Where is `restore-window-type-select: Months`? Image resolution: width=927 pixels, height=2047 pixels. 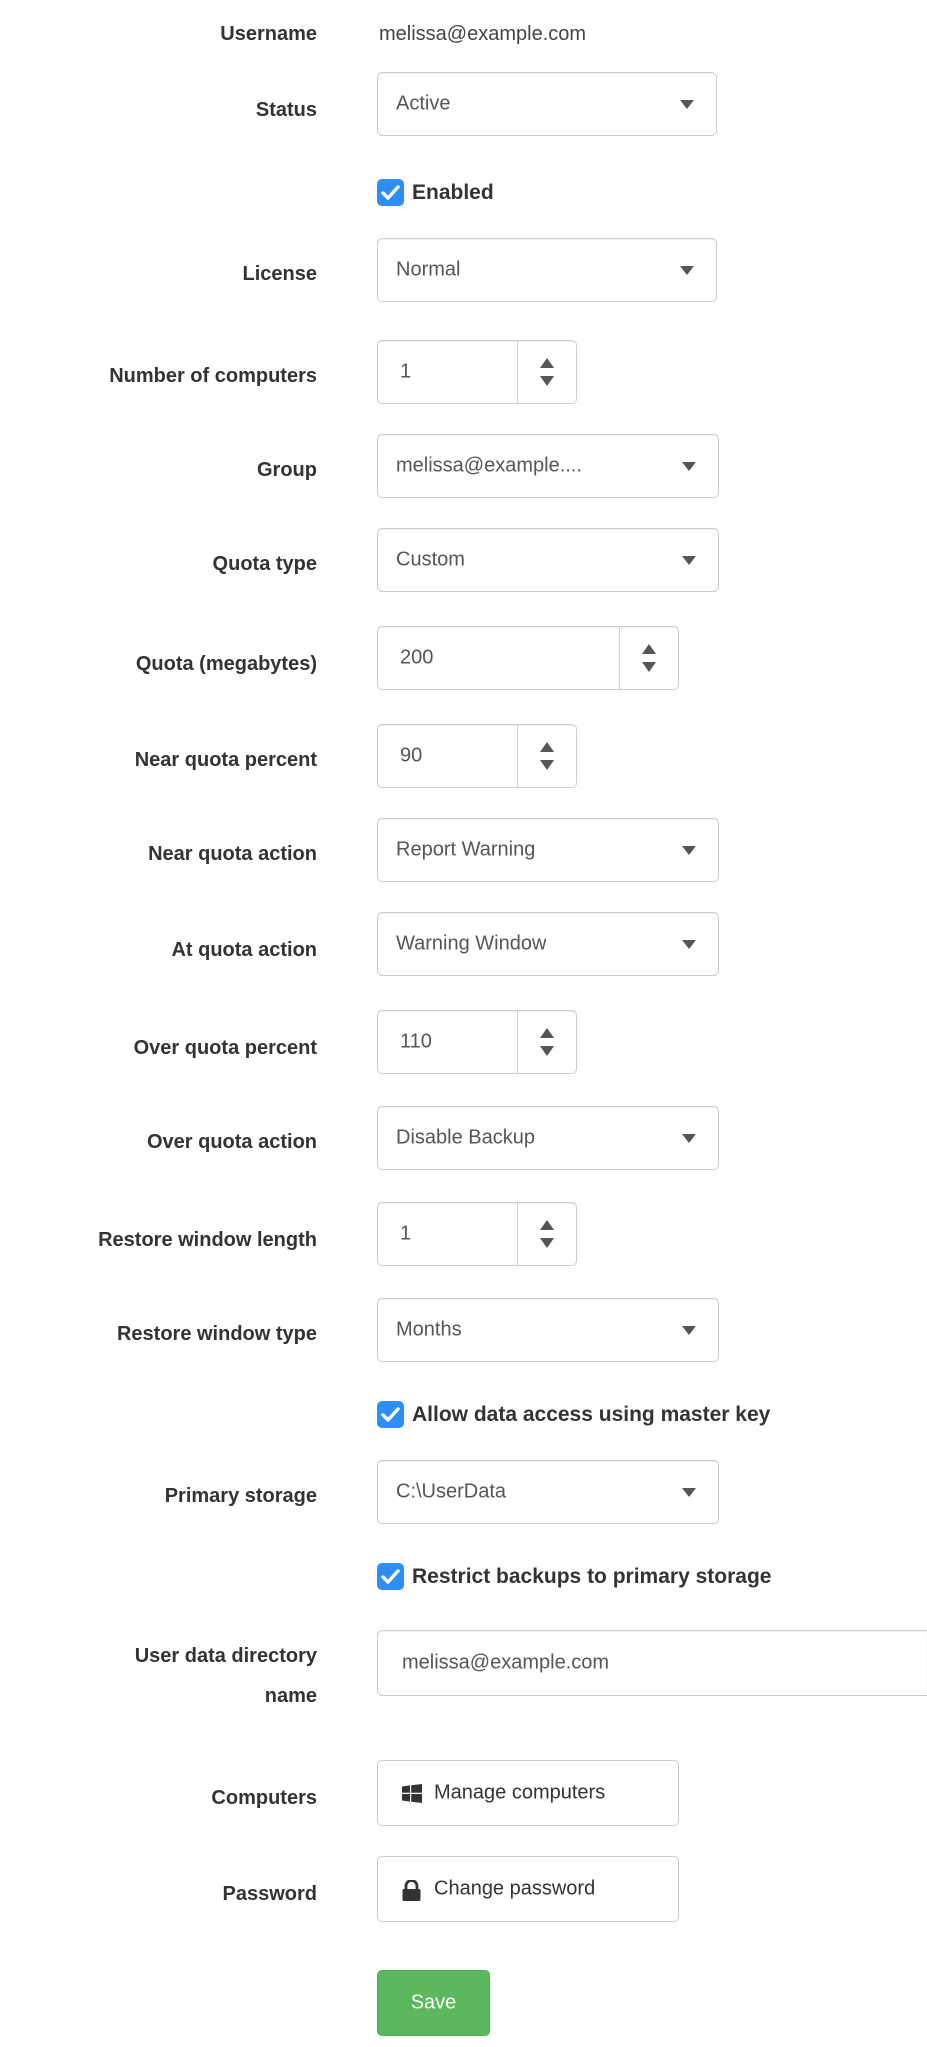
restore-window-type-select: Months is located at coordinates (548, 1330).